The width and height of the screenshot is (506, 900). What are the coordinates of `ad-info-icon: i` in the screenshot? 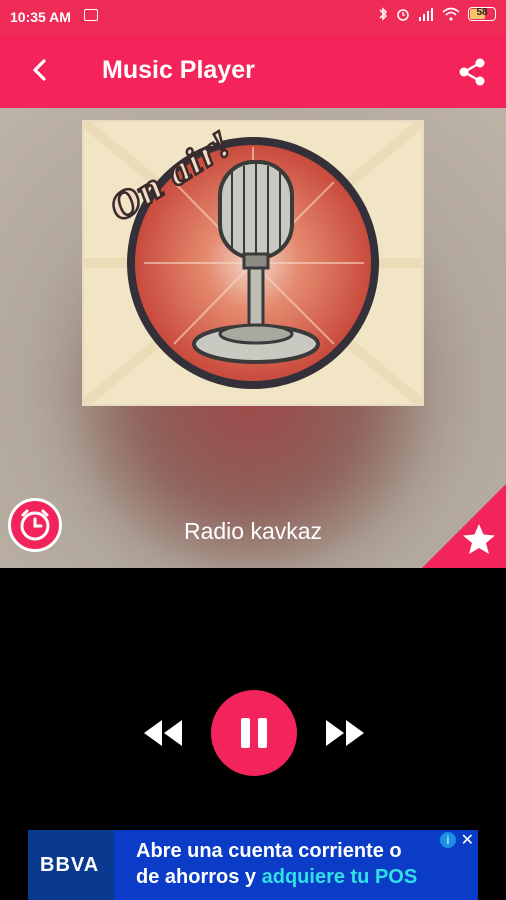 It's located at (448, 840).